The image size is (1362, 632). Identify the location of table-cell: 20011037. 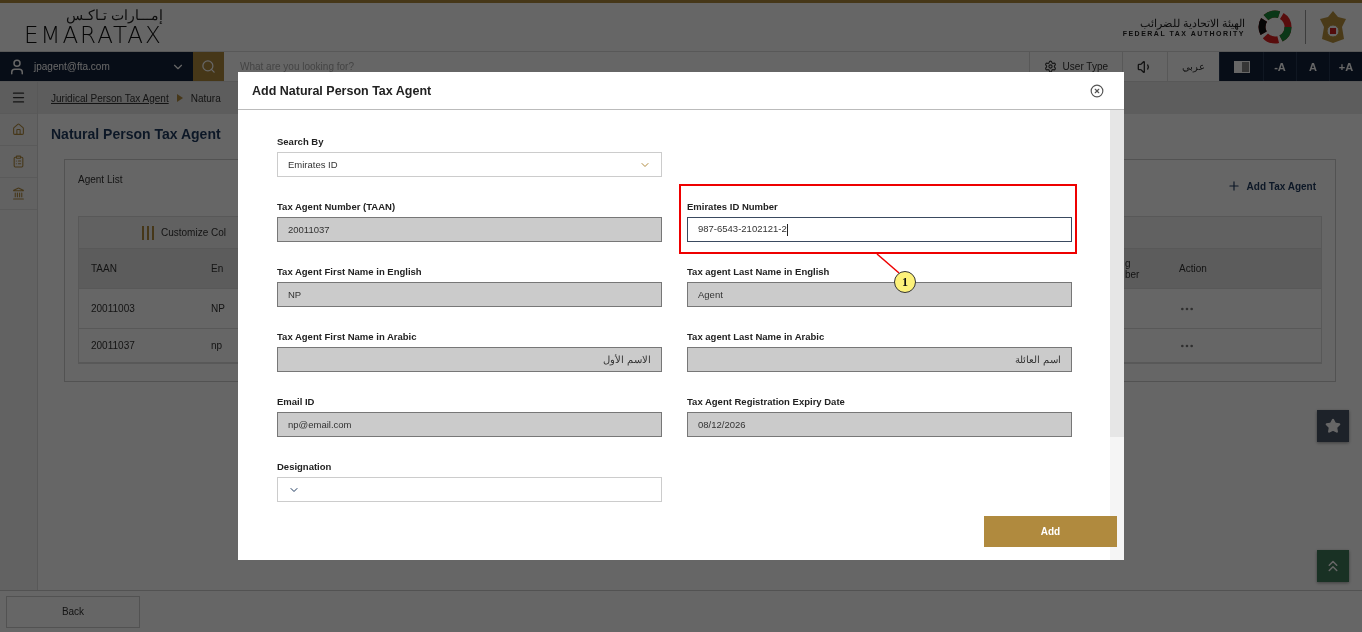
(113, 345).